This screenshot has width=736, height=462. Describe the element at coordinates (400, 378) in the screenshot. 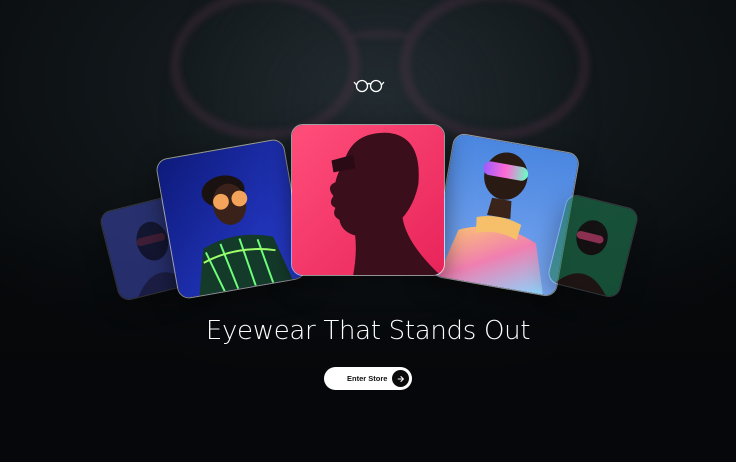

I see `arrow-right-icon` at that location.